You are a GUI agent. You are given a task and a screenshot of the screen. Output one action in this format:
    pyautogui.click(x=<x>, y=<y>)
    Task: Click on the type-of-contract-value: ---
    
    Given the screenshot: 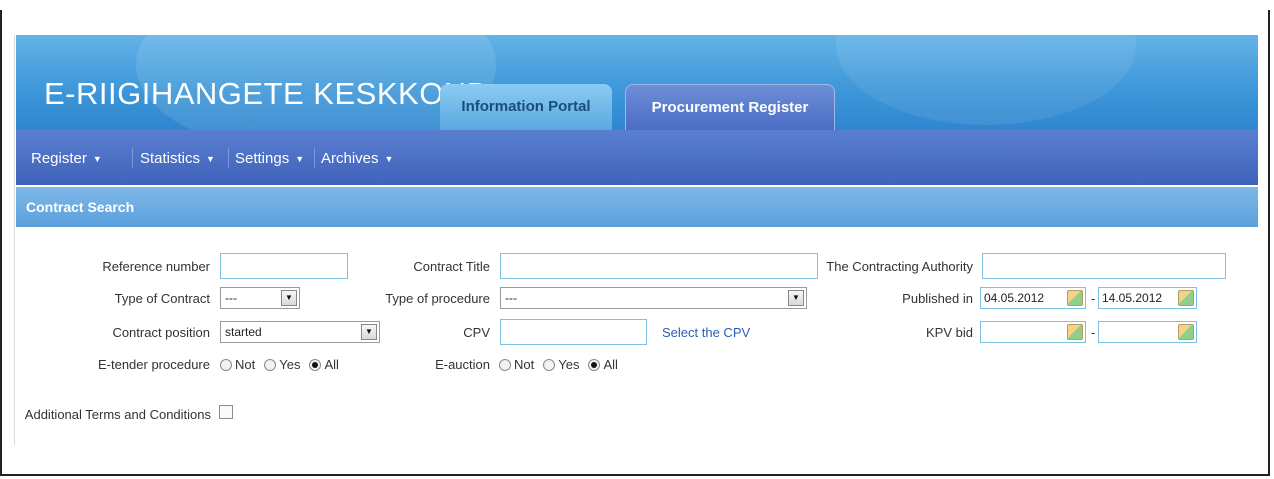 What is the action you would take?
    pyautogui.click(x=231, y=298)
    